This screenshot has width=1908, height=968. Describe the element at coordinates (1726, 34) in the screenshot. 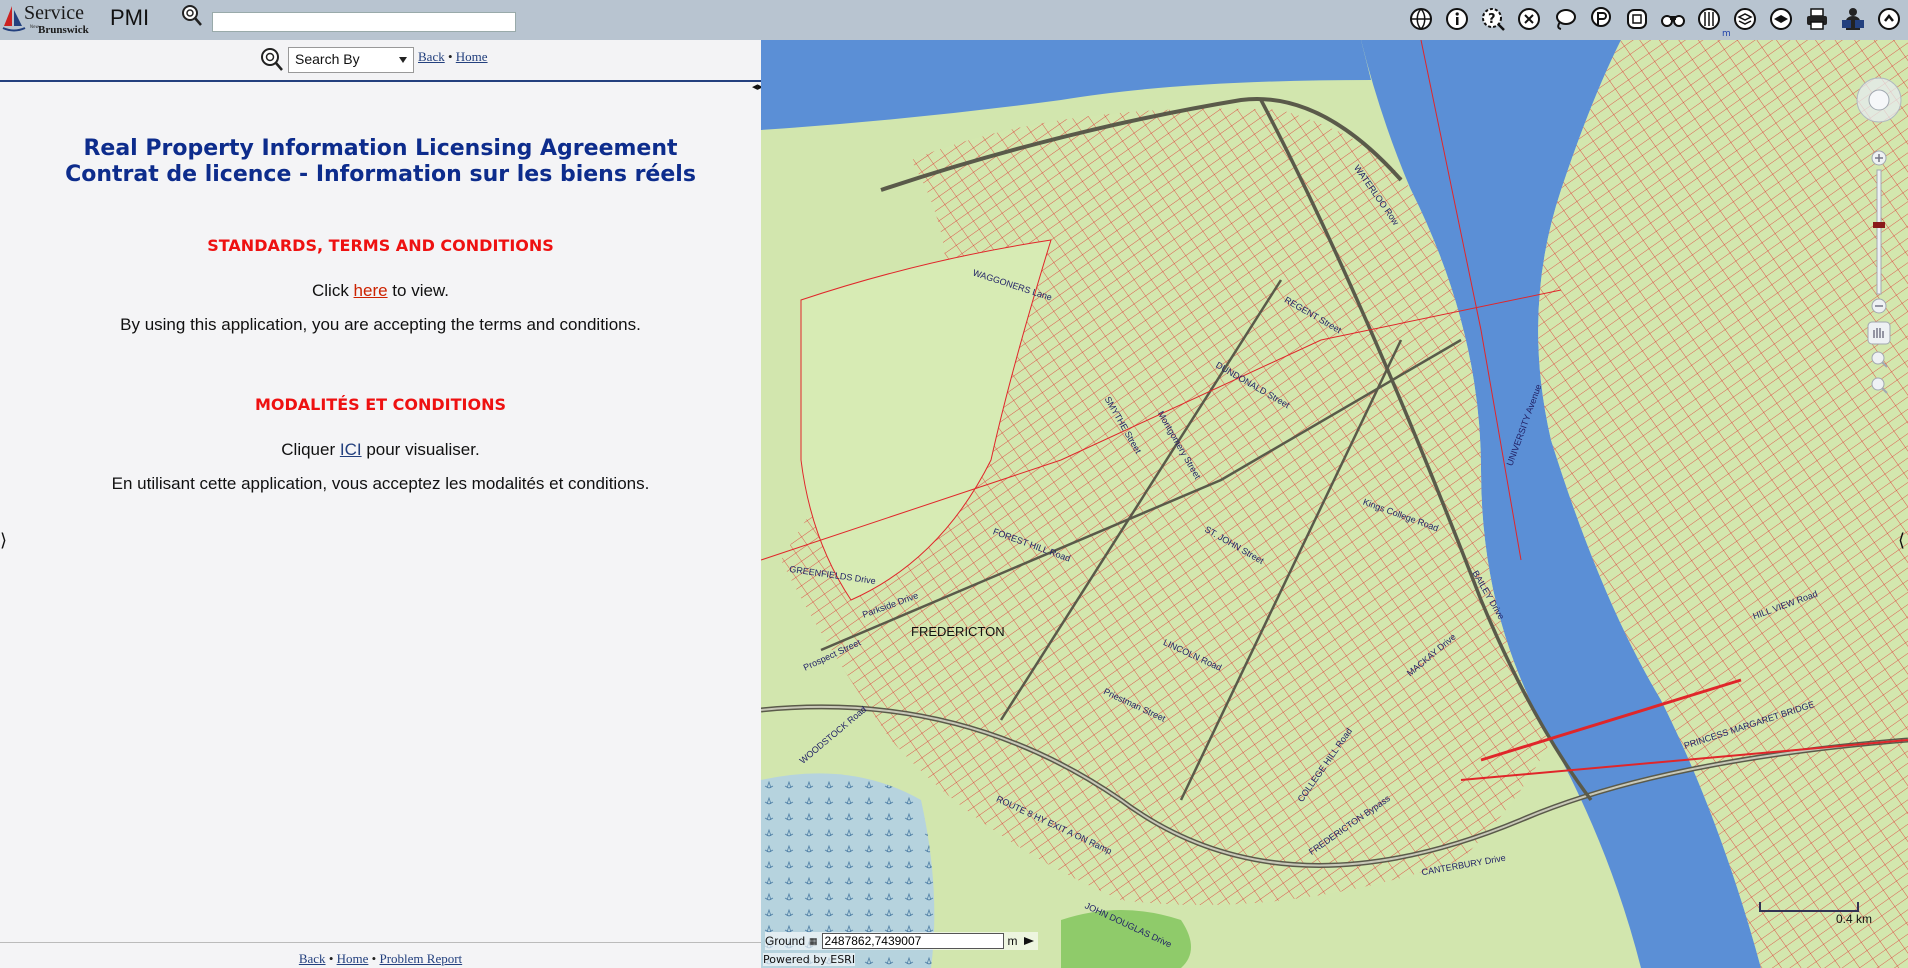

I see `scale-unit-marker: m` at that location.